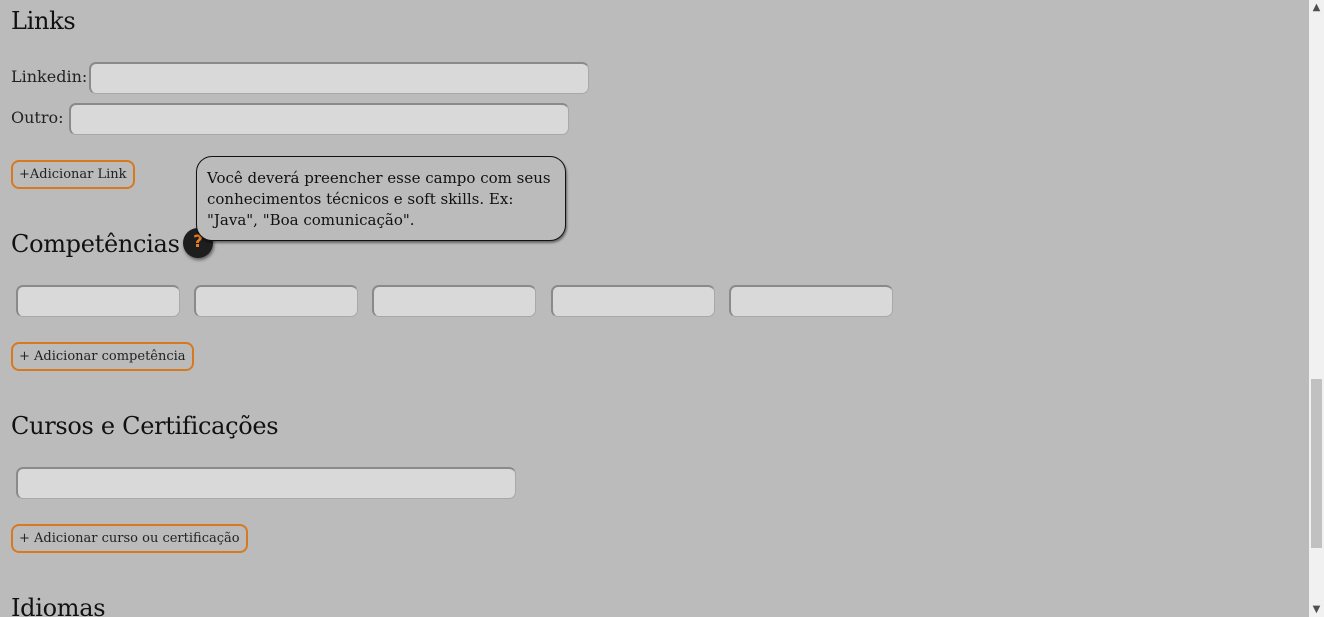 This screenshot has width=1324, height=617. I want to click on linkedin-input, so click(339, 78).